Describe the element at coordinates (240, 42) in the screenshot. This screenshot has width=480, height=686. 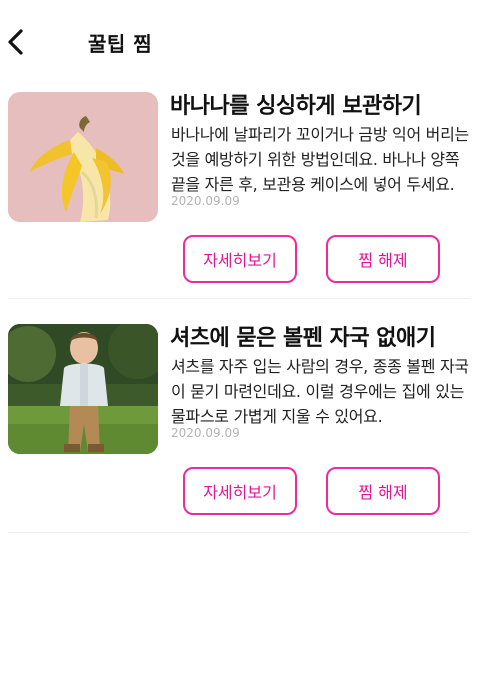
I see `header: 꿀팁 찜` at that location.